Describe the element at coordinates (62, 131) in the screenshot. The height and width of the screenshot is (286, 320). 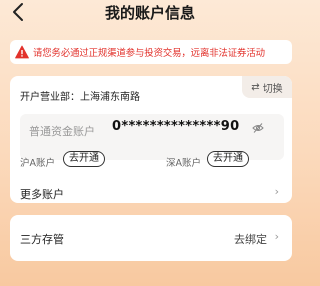
I see `fund-account-label: 普通资金账户` at that location.